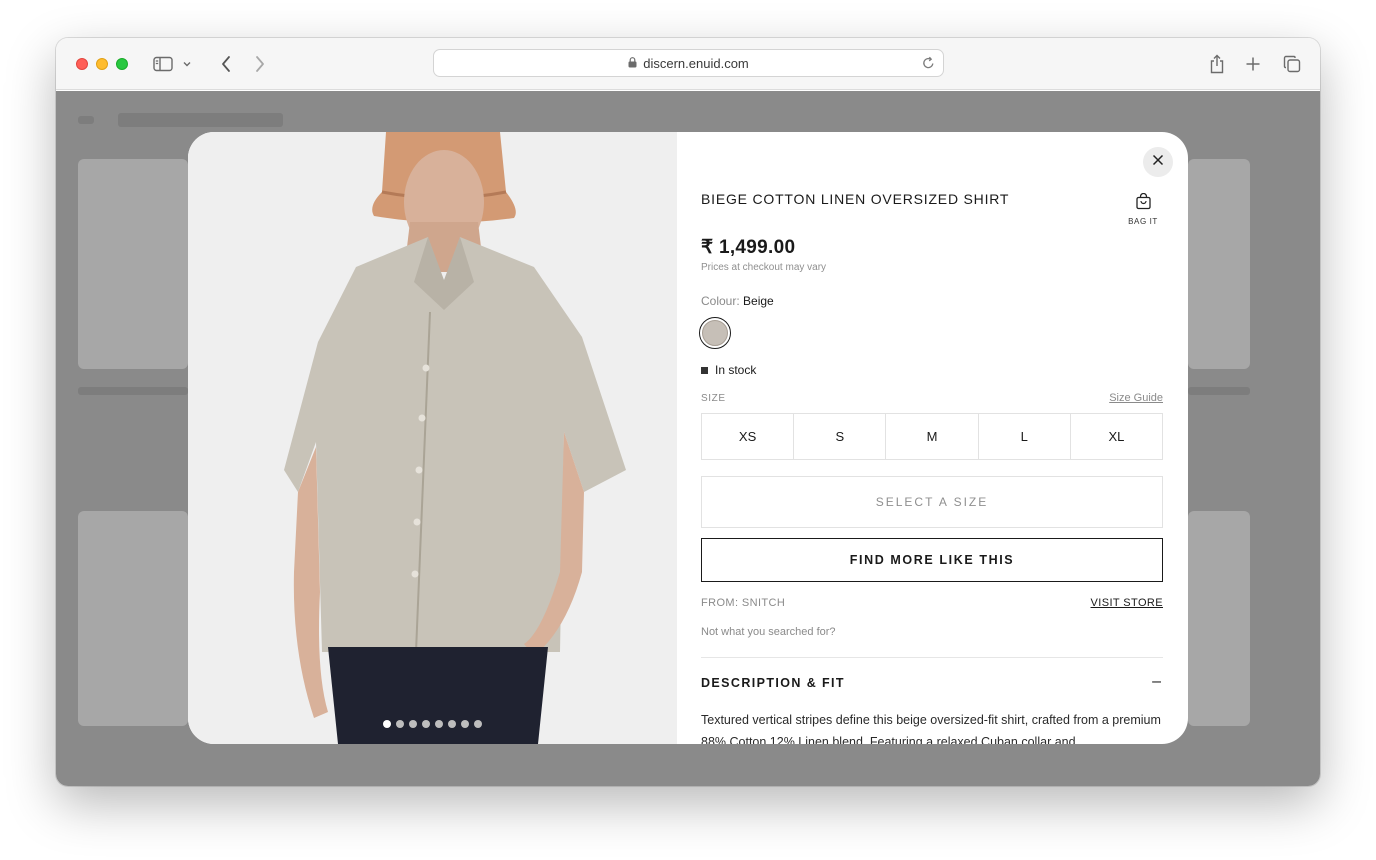  What do you see at coordinates (736, 370) in the screenshot?
I see `stock-text: In stock` at bounding box center [736, 370].